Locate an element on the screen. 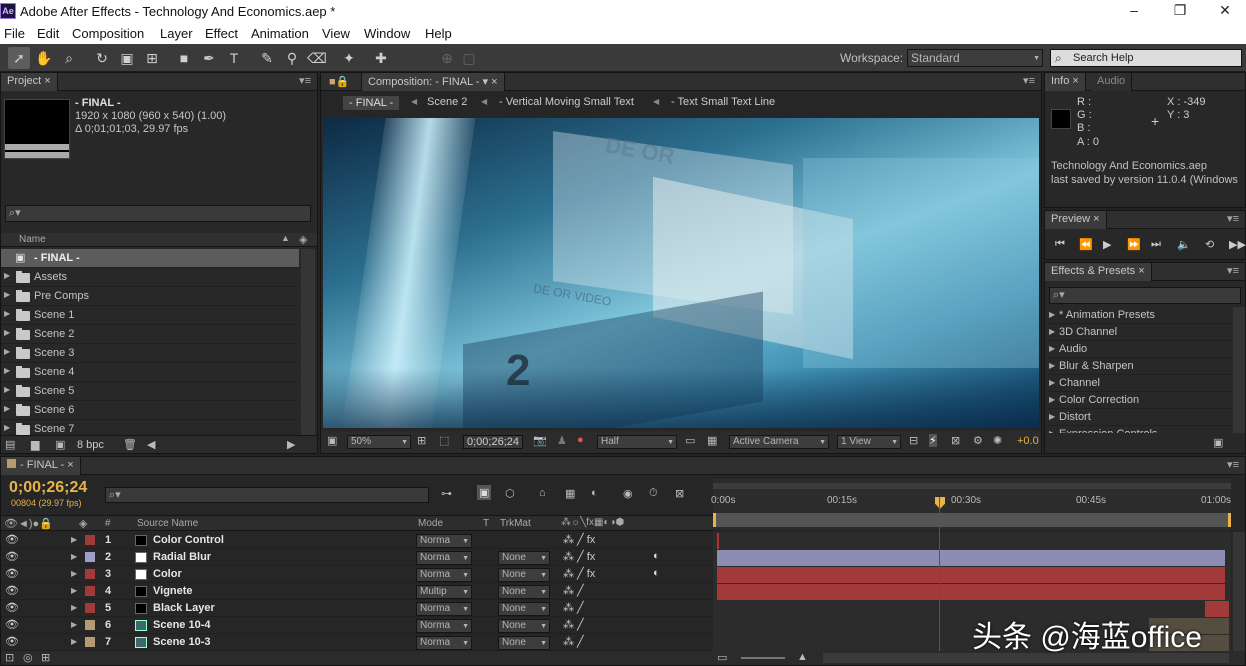  effects-category-item: ▶ Expression Controls is located at coordinates (1138, 429).